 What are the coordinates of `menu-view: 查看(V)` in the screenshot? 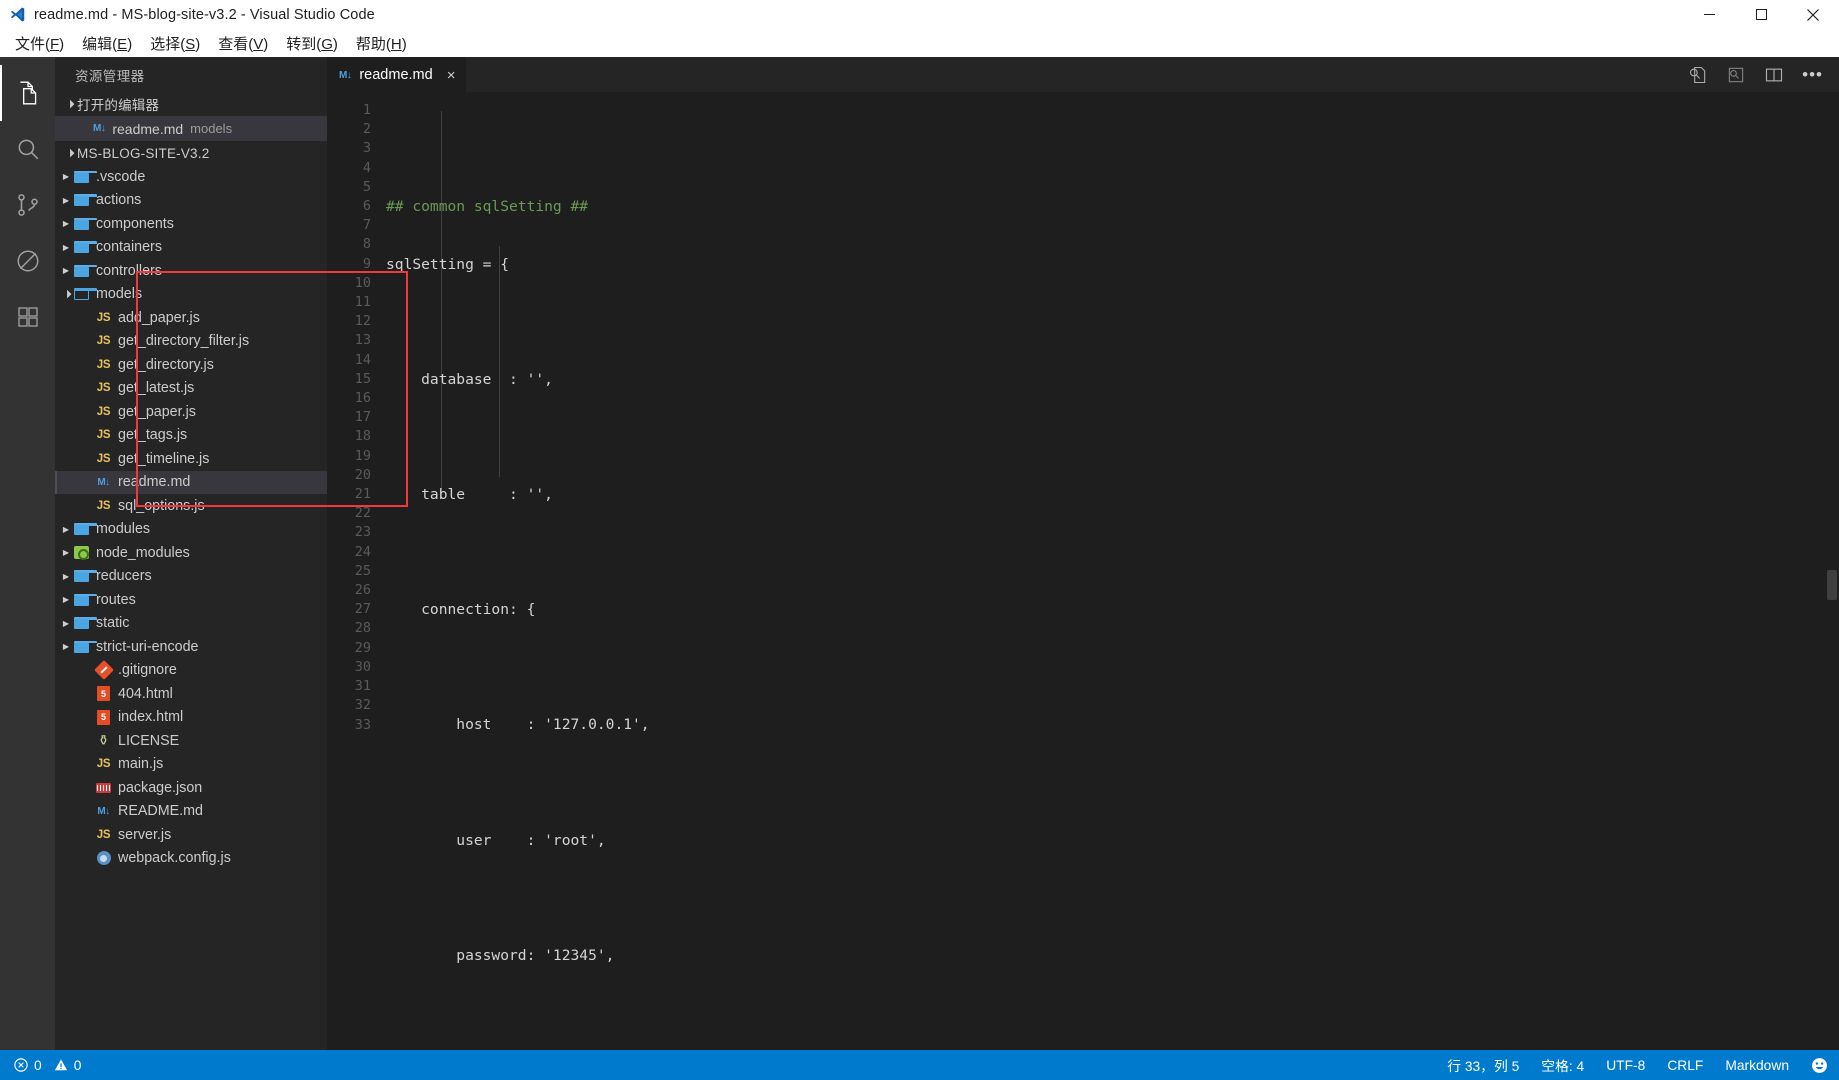 It's located at (243, 43).